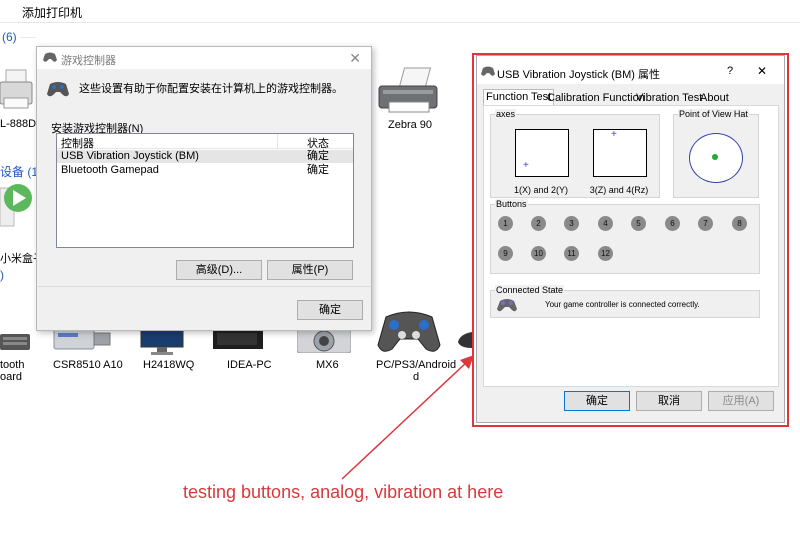 Image resolution: width=800 pixels, height=553 pixels. Describe the element at coordinates (249, 365) in the screenshot. I see `device-label-pc: IDEA-PC` at that location.